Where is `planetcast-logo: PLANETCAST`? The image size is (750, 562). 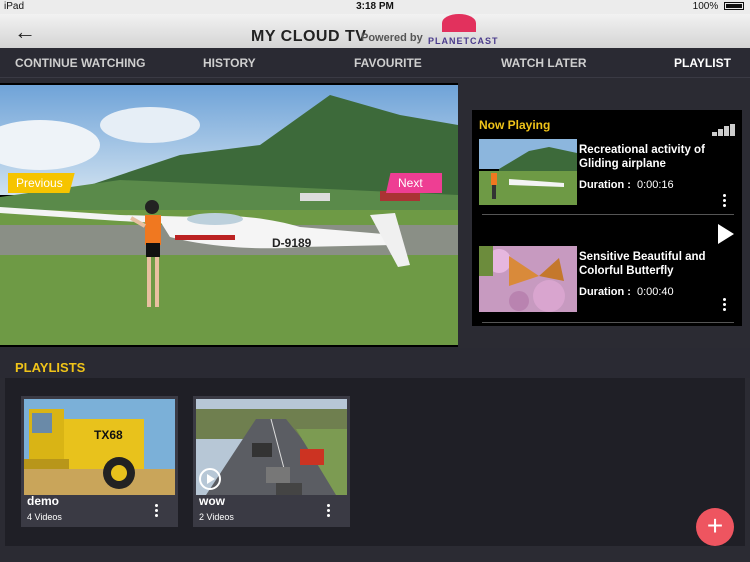
planetcast-logo: PLANETCAST is located at coordinates (464, 30).